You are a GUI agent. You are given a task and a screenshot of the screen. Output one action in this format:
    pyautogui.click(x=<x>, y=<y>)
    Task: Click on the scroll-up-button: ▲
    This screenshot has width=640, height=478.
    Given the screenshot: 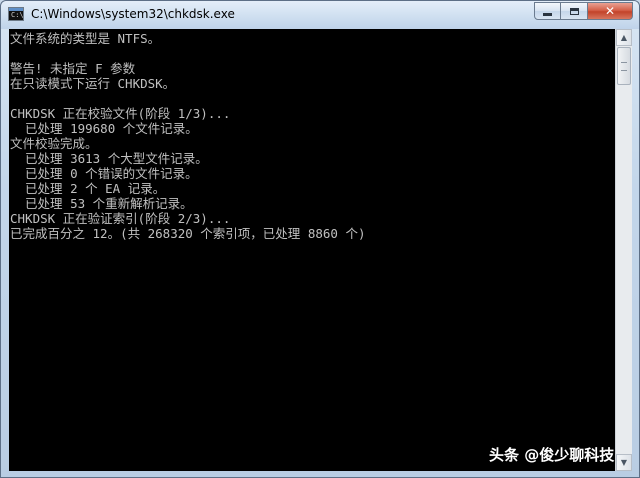 What is the action you would take?
    pyautogui.click(x=624, y=37)
    